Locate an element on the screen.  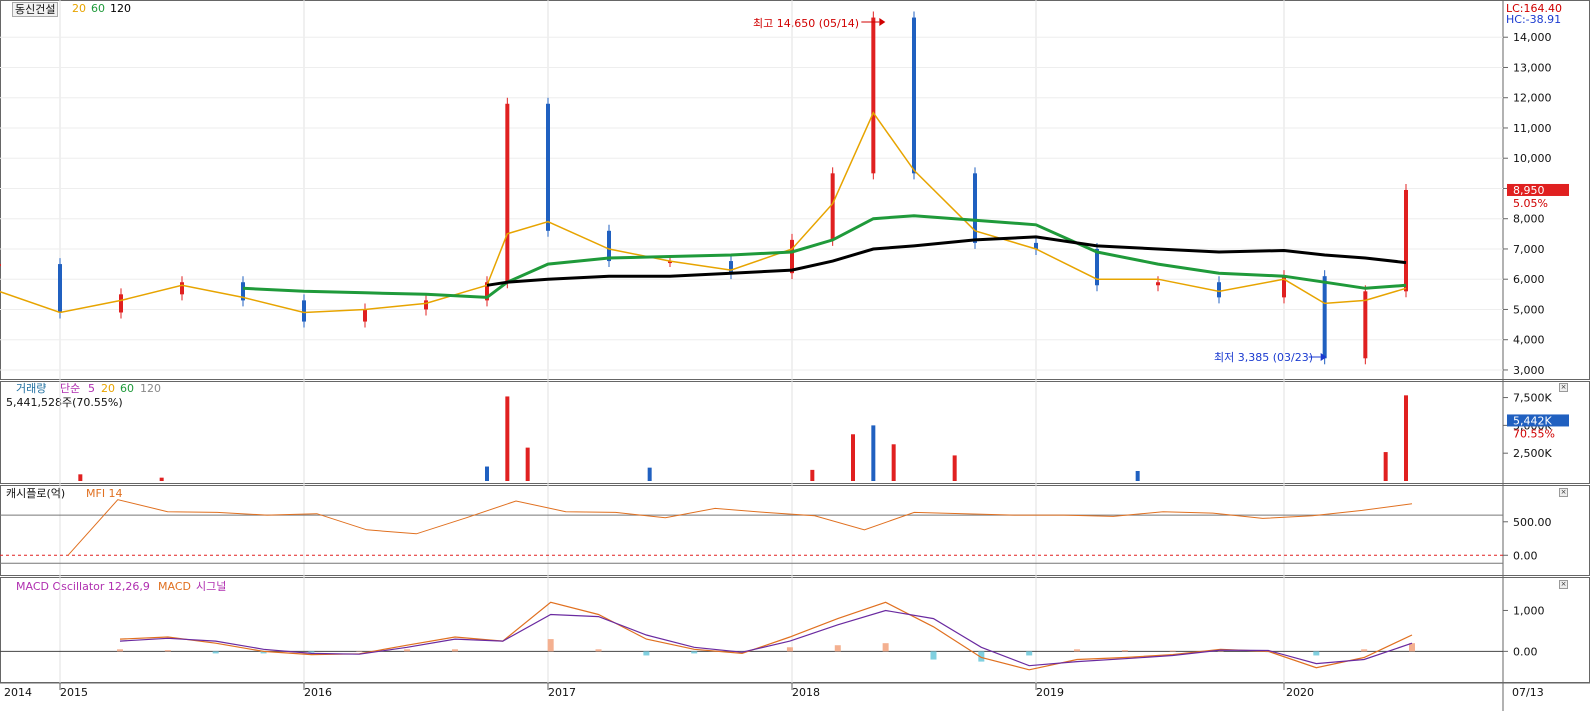
price-tick-label: 7,000 is located at coordinates (1529, 249).